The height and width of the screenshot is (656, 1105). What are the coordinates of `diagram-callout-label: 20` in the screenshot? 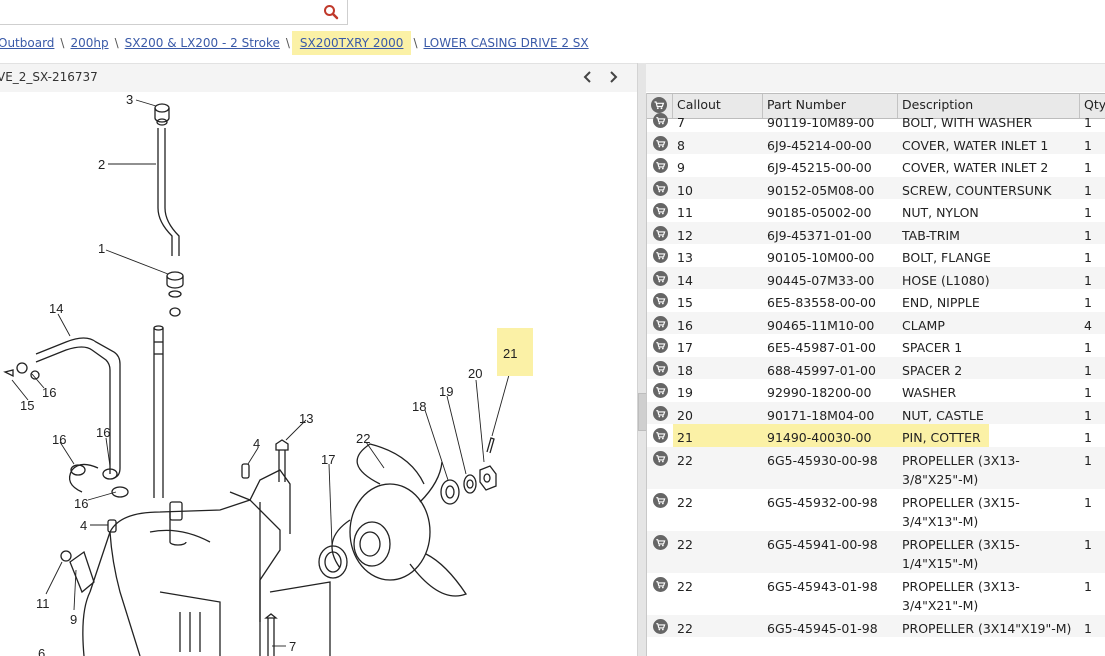 It's located at (475, 373).